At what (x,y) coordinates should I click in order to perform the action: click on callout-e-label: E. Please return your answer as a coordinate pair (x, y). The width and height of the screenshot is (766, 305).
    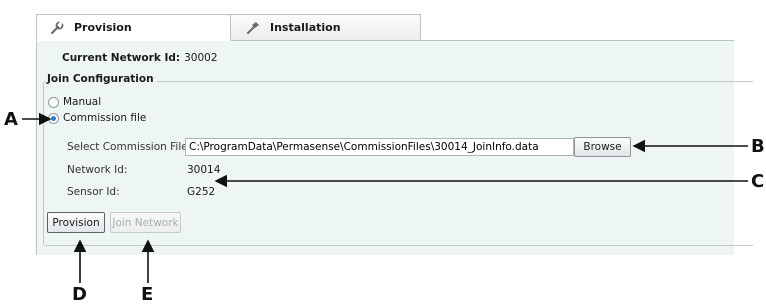
    Looking at the image, I should click on (147, 294).